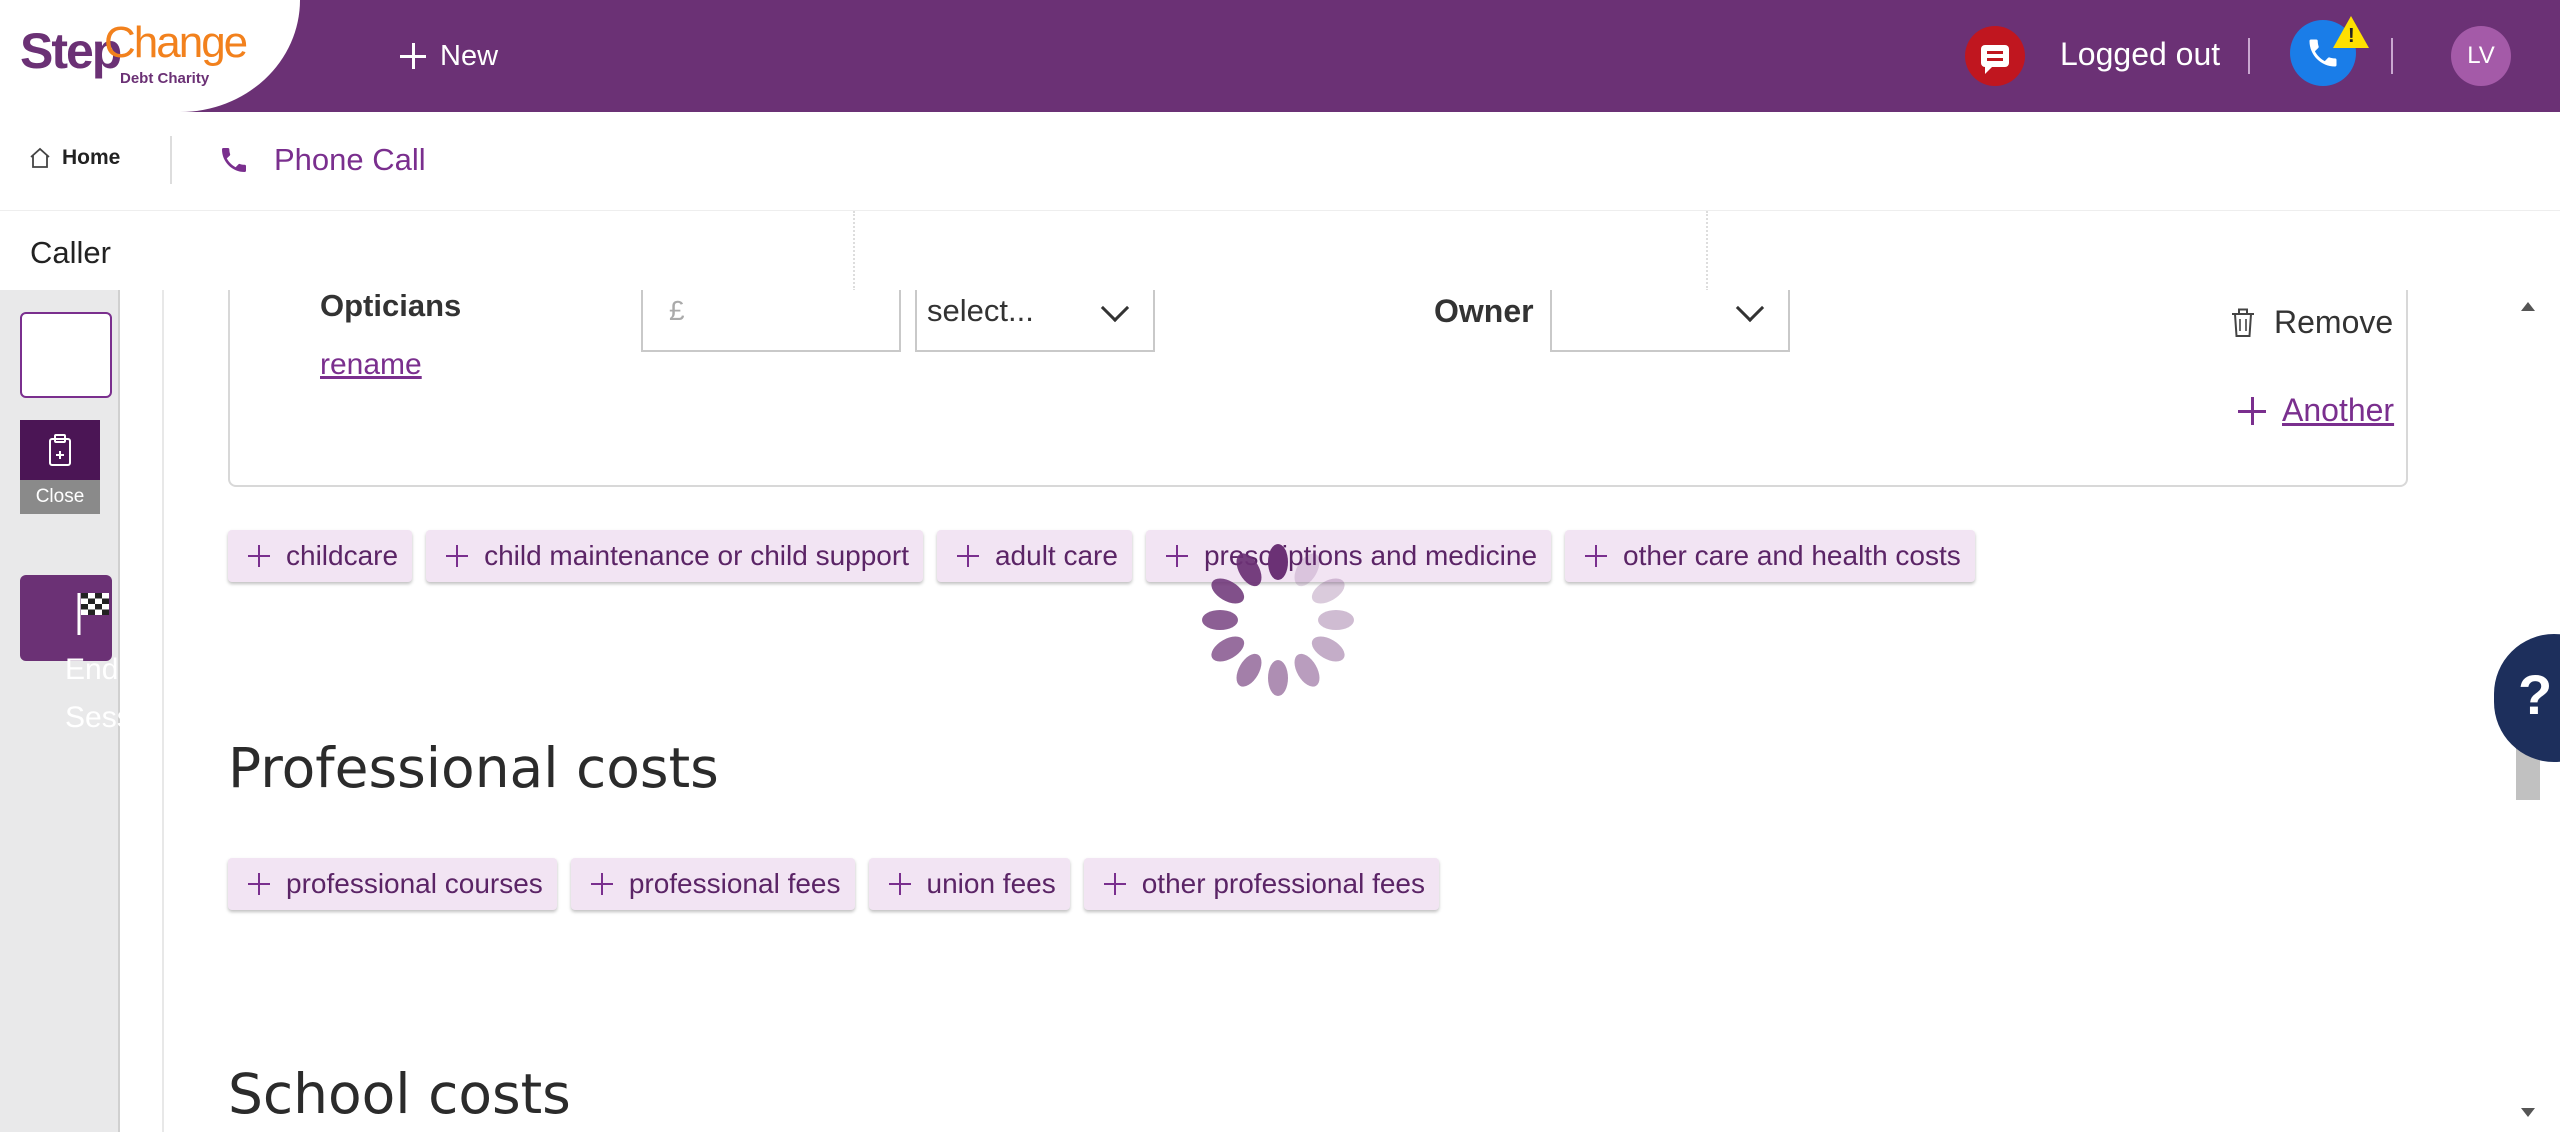  What do you see at coordinates (93, 614) in the screenshot?
I see `flag-icon` at bounding box center [93, 614].